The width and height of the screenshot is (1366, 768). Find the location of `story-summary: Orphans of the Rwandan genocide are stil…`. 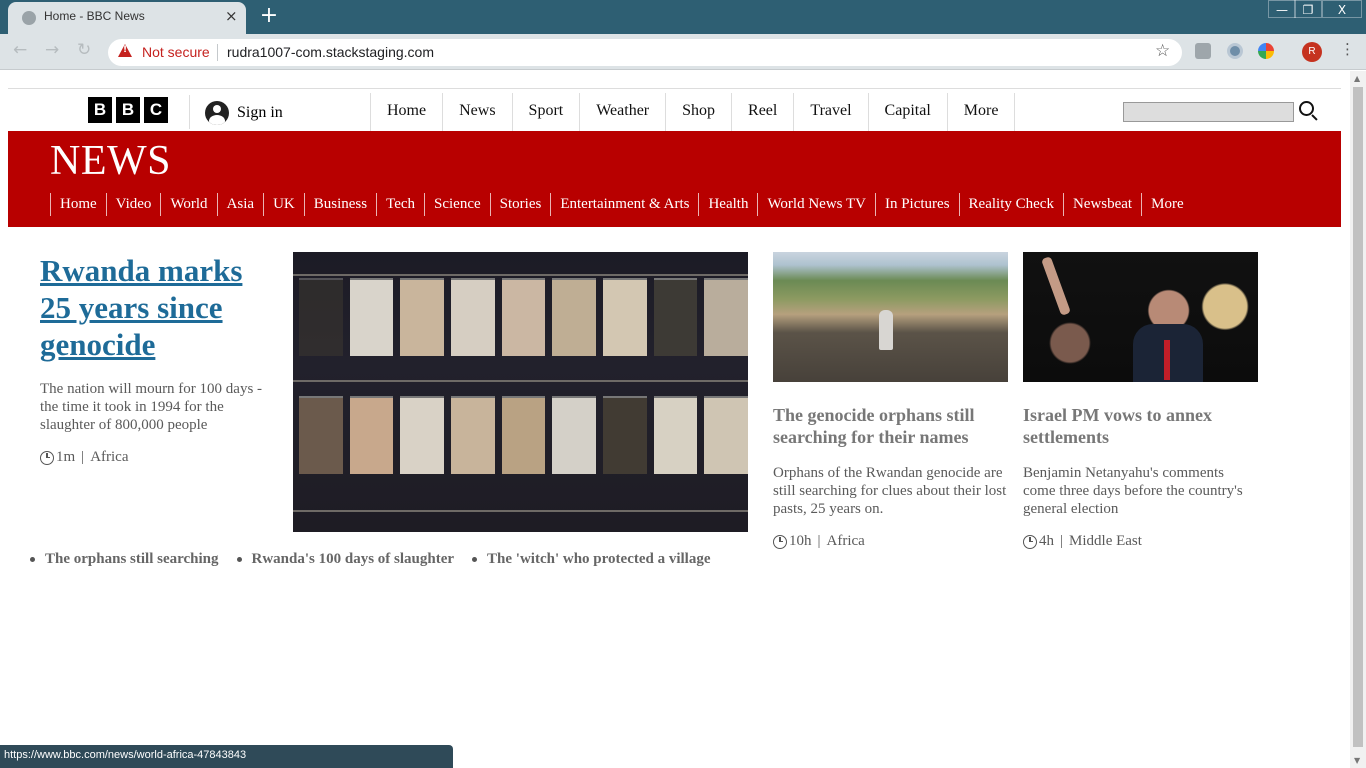

story-summary: Orphans of the Rwandan genocide are stil… is located at coordinates (890, 491).